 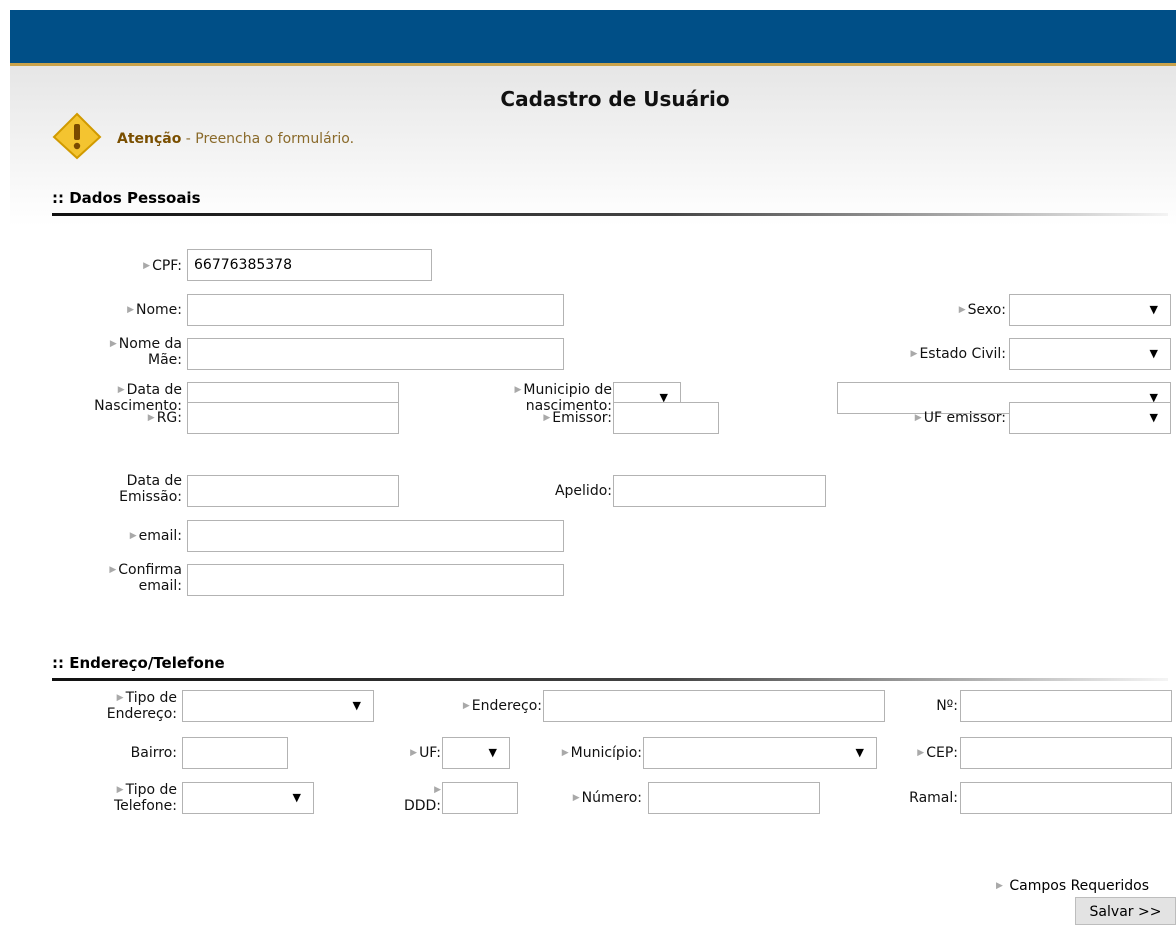 I want to click on sexo-select: ▼, so click(x=1090, y=310).